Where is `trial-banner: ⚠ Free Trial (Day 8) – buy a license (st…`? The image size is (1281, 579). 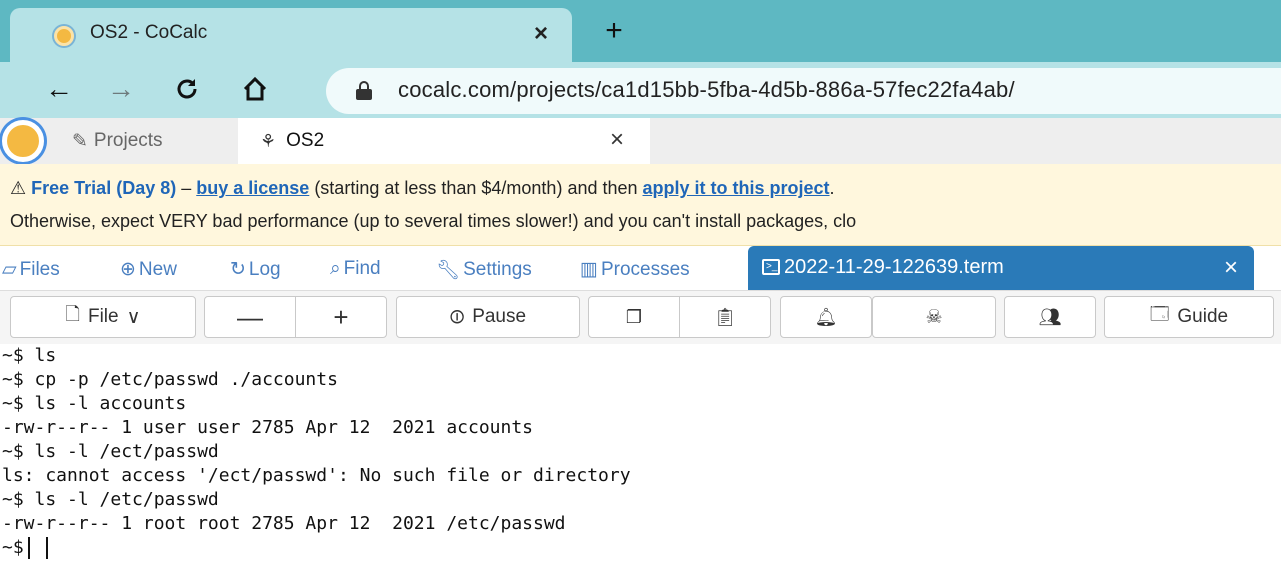 trial-banner: ⚠ Free Trial (Day 8) – buy a license (st… is located at coordinates (640, 205).